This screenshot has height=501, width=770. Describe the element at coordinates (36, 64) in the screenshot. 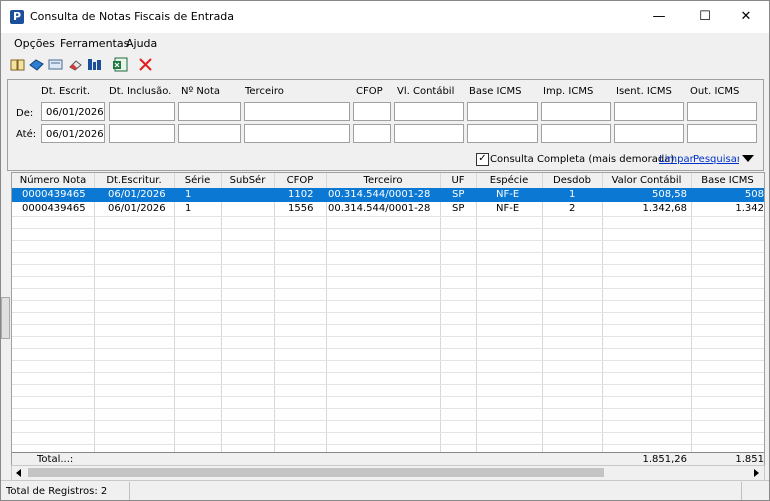

I see `book-open-icon` at that location.